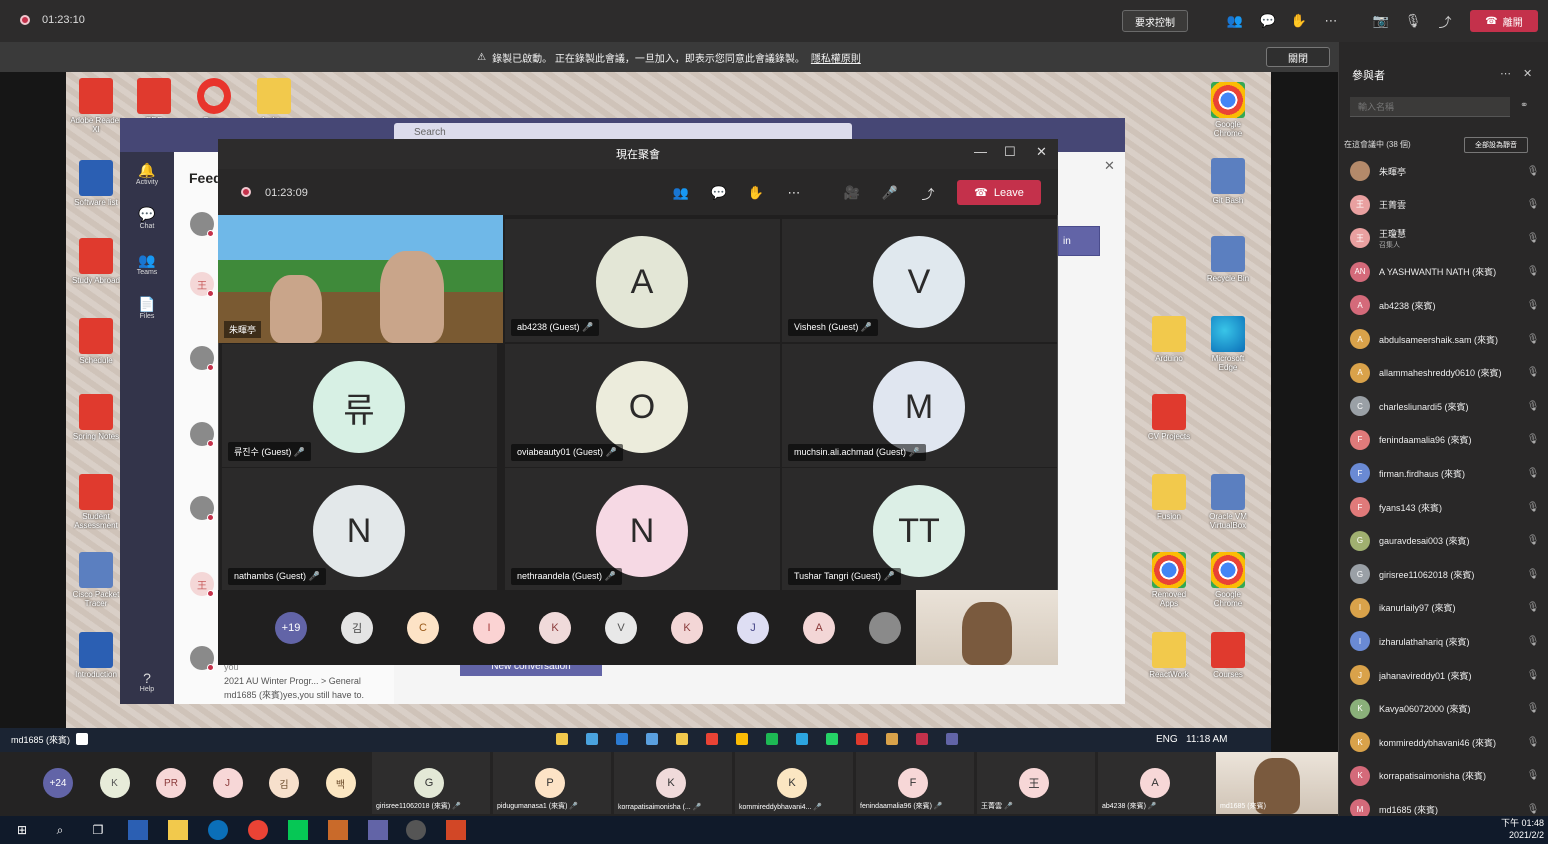 The width and height of the screenshot is (1548, 844). What do you see at coordinates (96, 502) in the screenshot?
I see `desktop-icon: Student Assessment` at bounding box center [96, 502].